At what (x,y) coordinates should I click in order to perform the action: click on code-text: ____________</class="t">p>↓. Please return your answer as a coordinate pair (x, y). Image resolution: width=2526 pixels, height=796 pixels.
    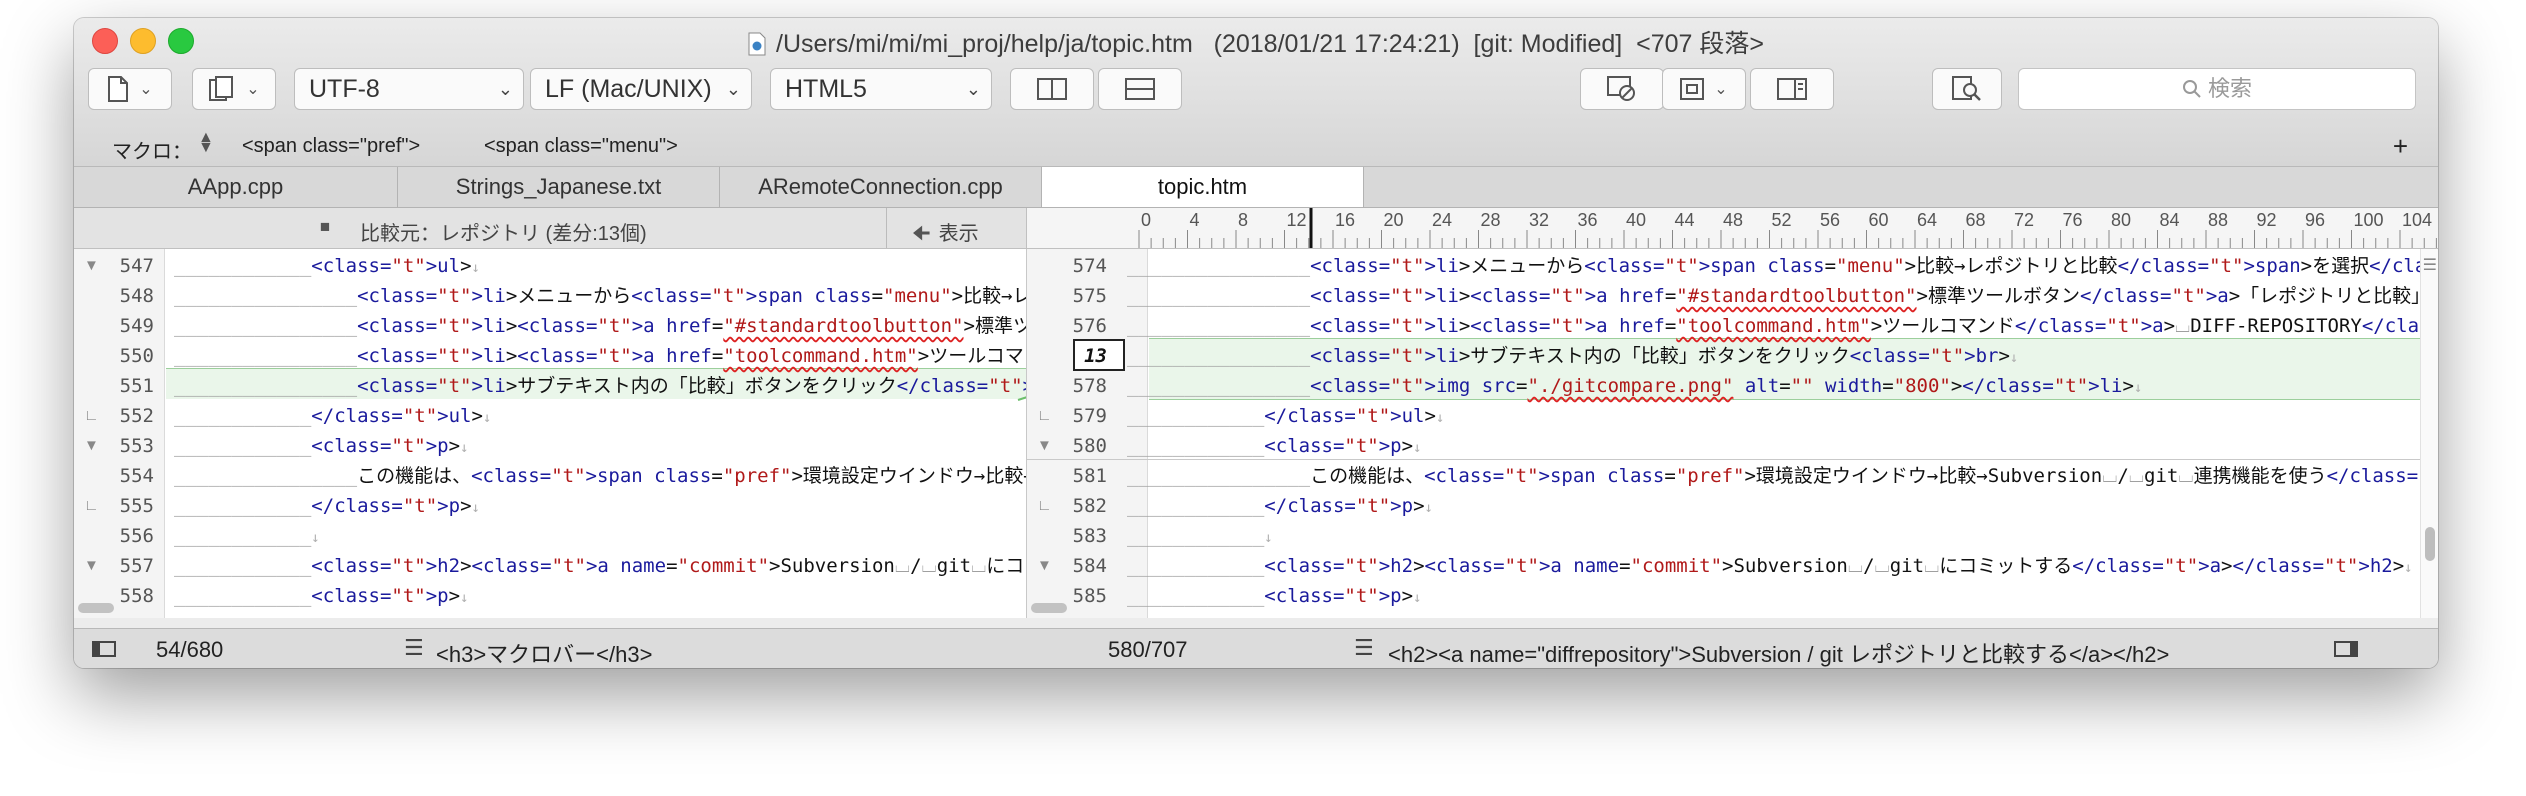
    Looking at the image, I should click on (327, 506).